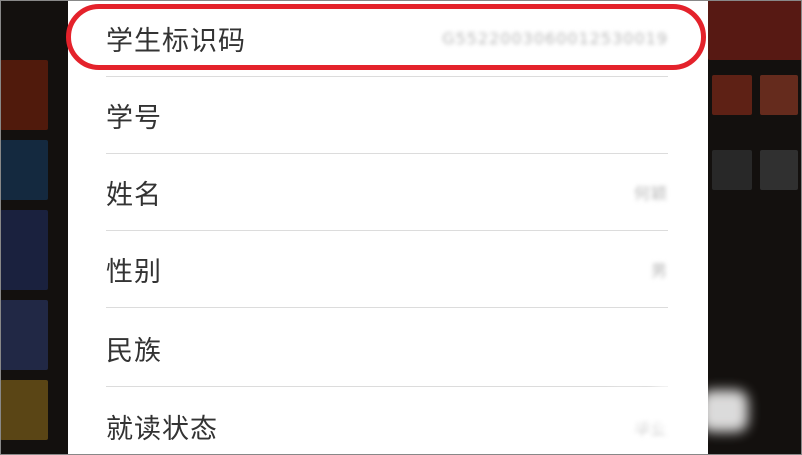 This screenshot has height=455, width=802. What do you see at coordinates (555, 38) in the screenshot?
I see `row-value: G5522003060012530019` at bounding box center [555, 38].